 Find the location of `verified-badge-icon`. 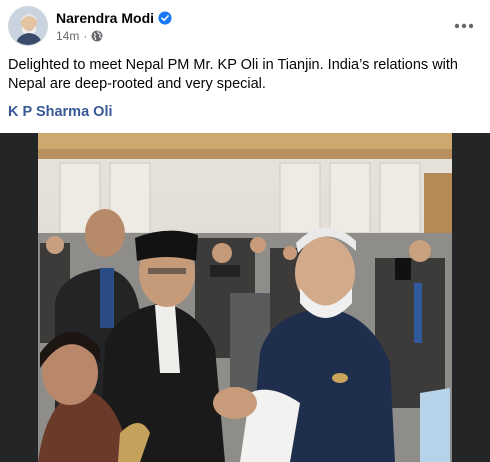

verified-badge-icon is located at coordinates (165, 18).